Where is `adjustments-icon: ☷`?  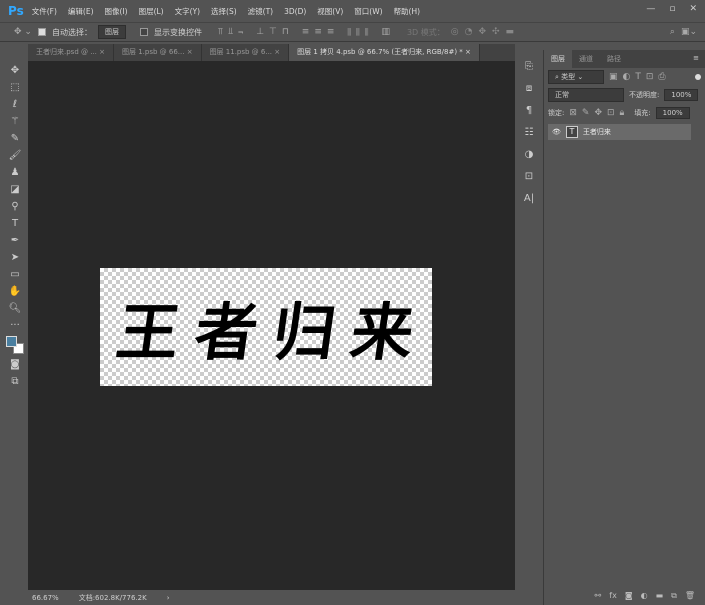
adjustments-icon: ☷ is located at coordinates (529, 132).